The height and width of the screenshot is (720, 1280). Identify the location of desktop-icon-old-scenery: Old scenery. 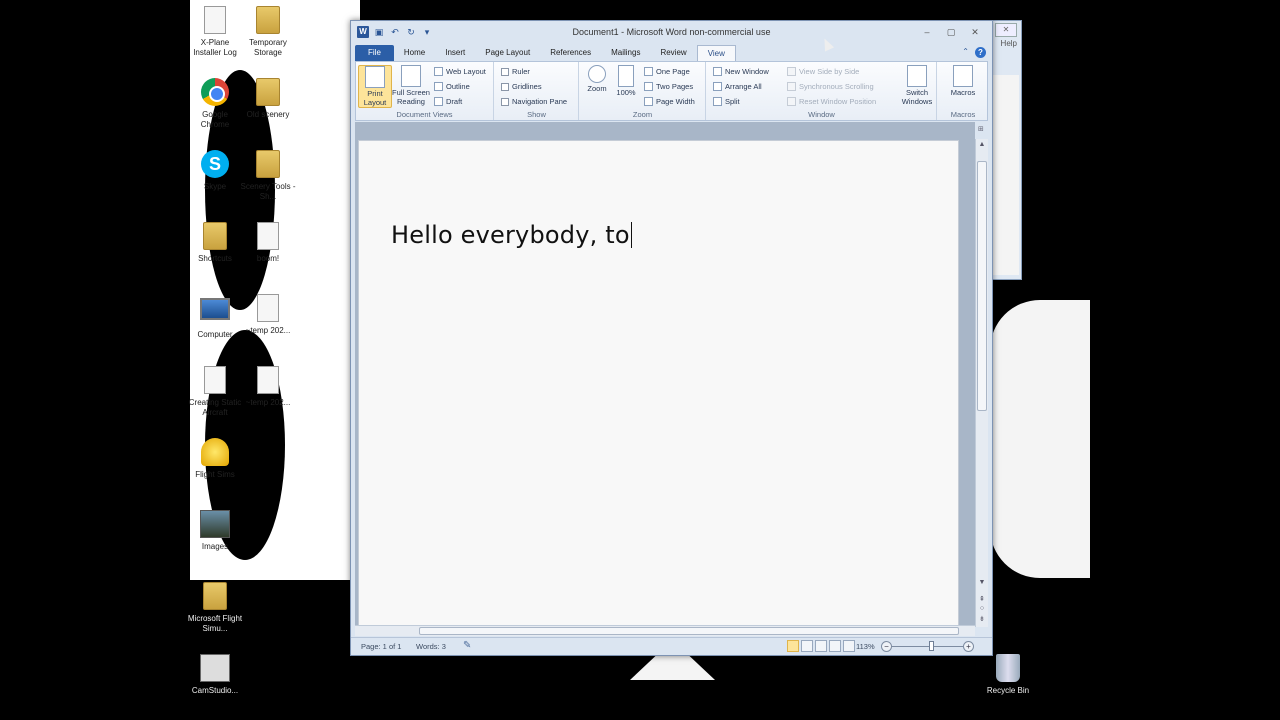
(268, 99).